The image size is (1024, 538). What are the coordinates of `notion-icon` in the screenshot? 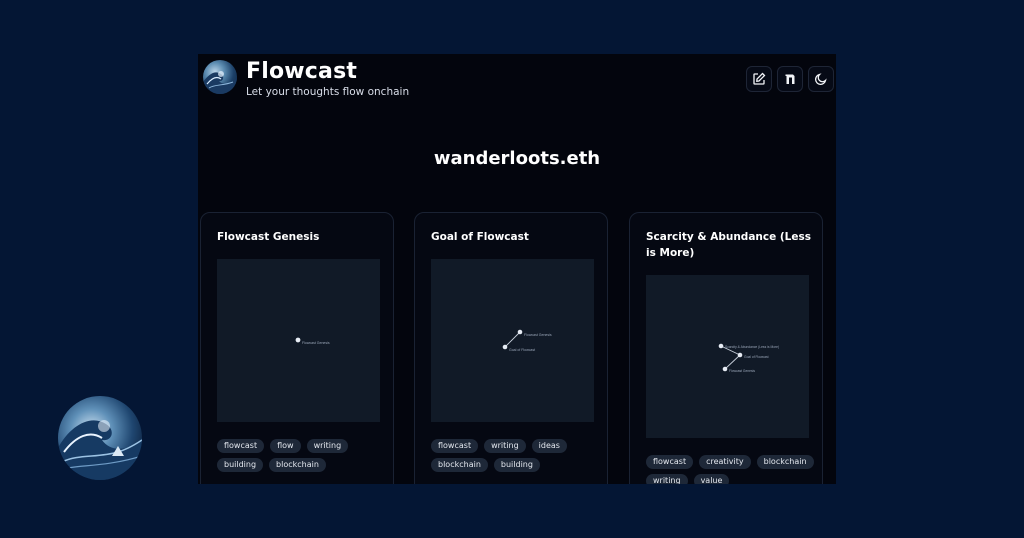 It's located at (790, 79).